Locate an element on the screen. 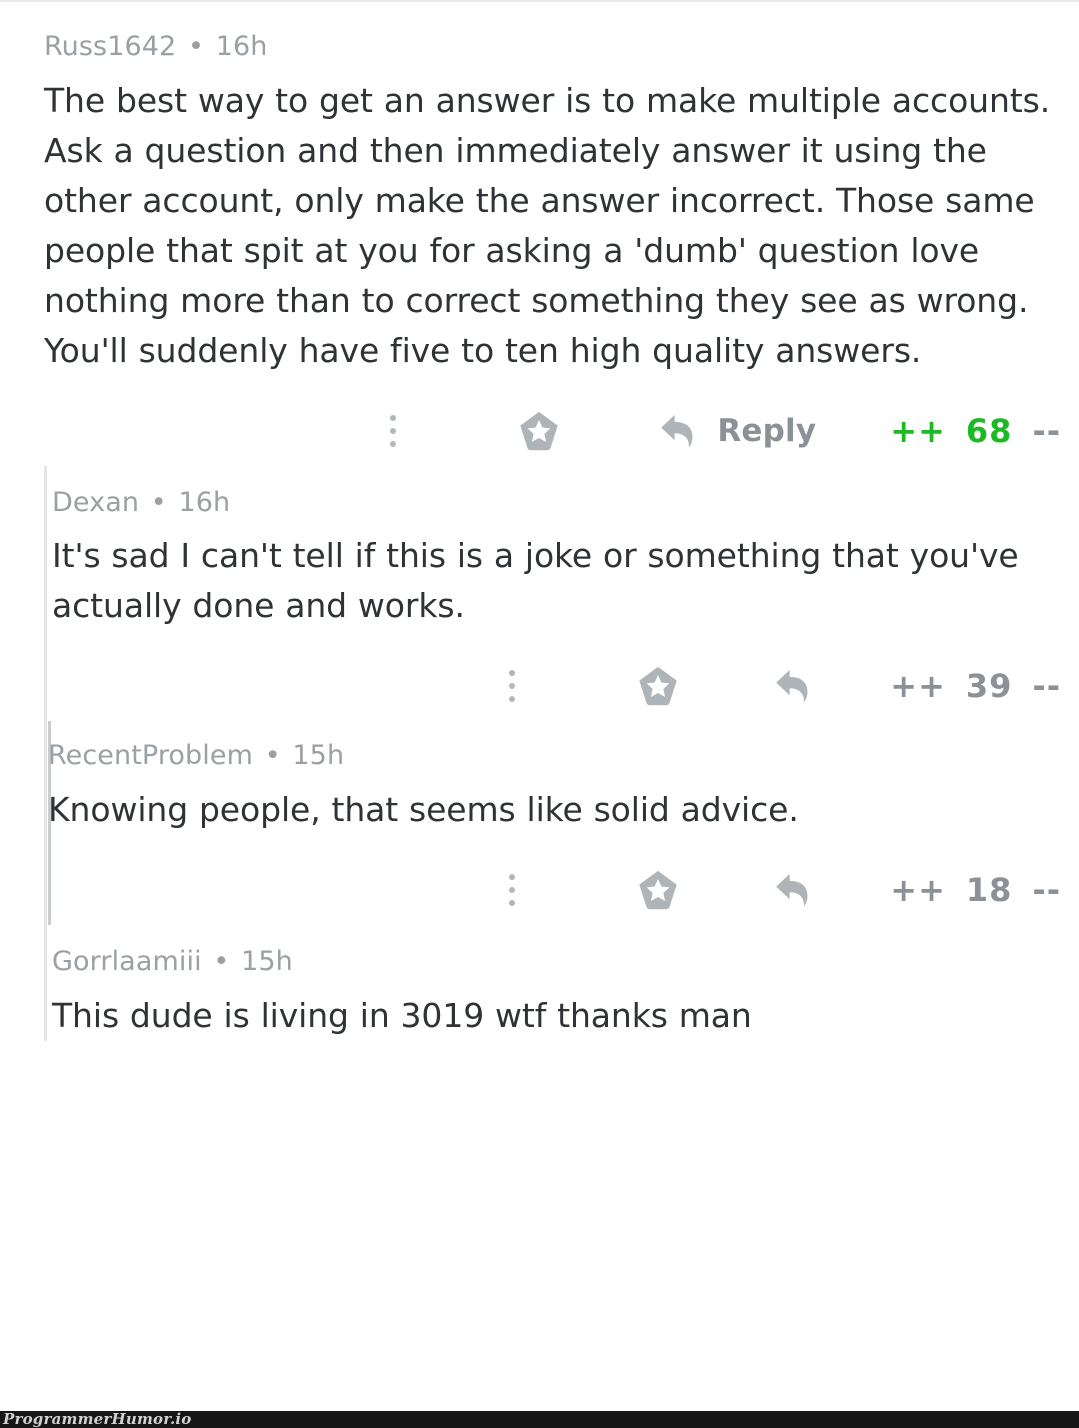  comment-action-bar: ++ 18 -- is located at coordinates (554, 890).